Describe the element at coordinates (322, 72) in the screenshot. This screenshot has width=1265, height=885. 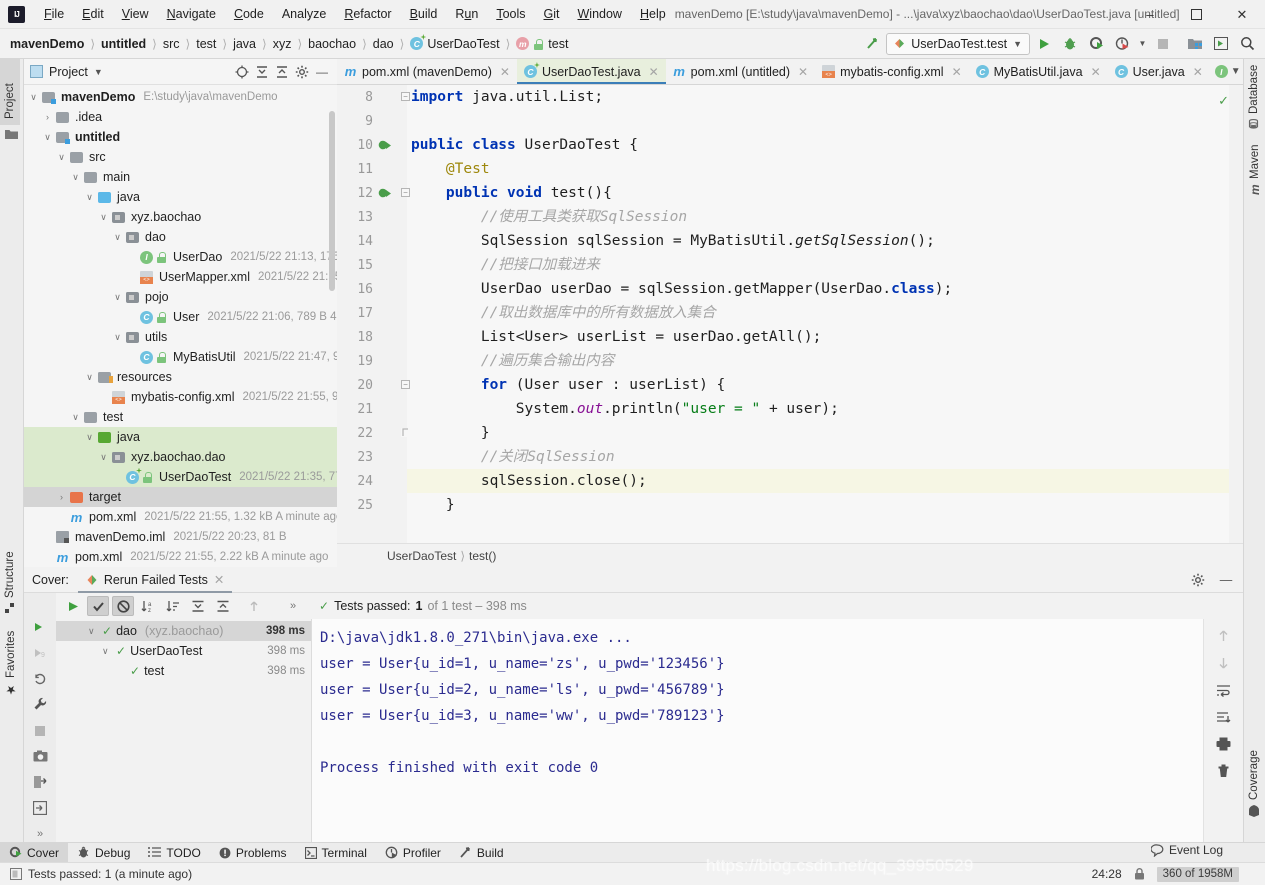
I see `hide-panel-icon: —` at that location.